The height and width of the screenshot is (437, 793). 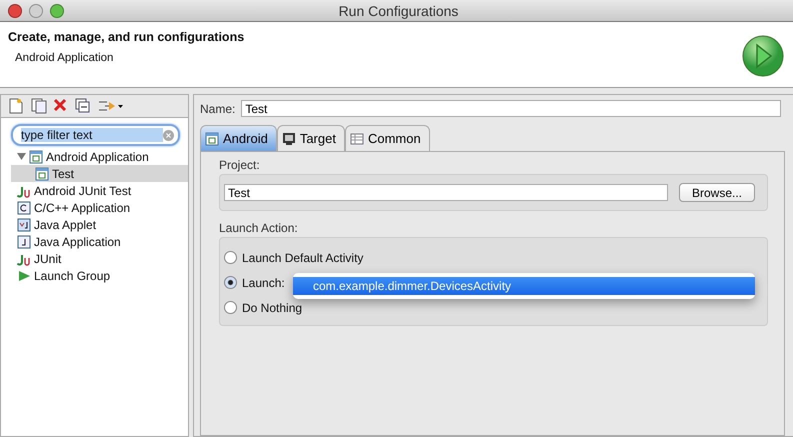 What do you see at coordinates (399, 10) in the screenshot?
I see `window-title: Run Configurations` at bounding box center [399, 10].